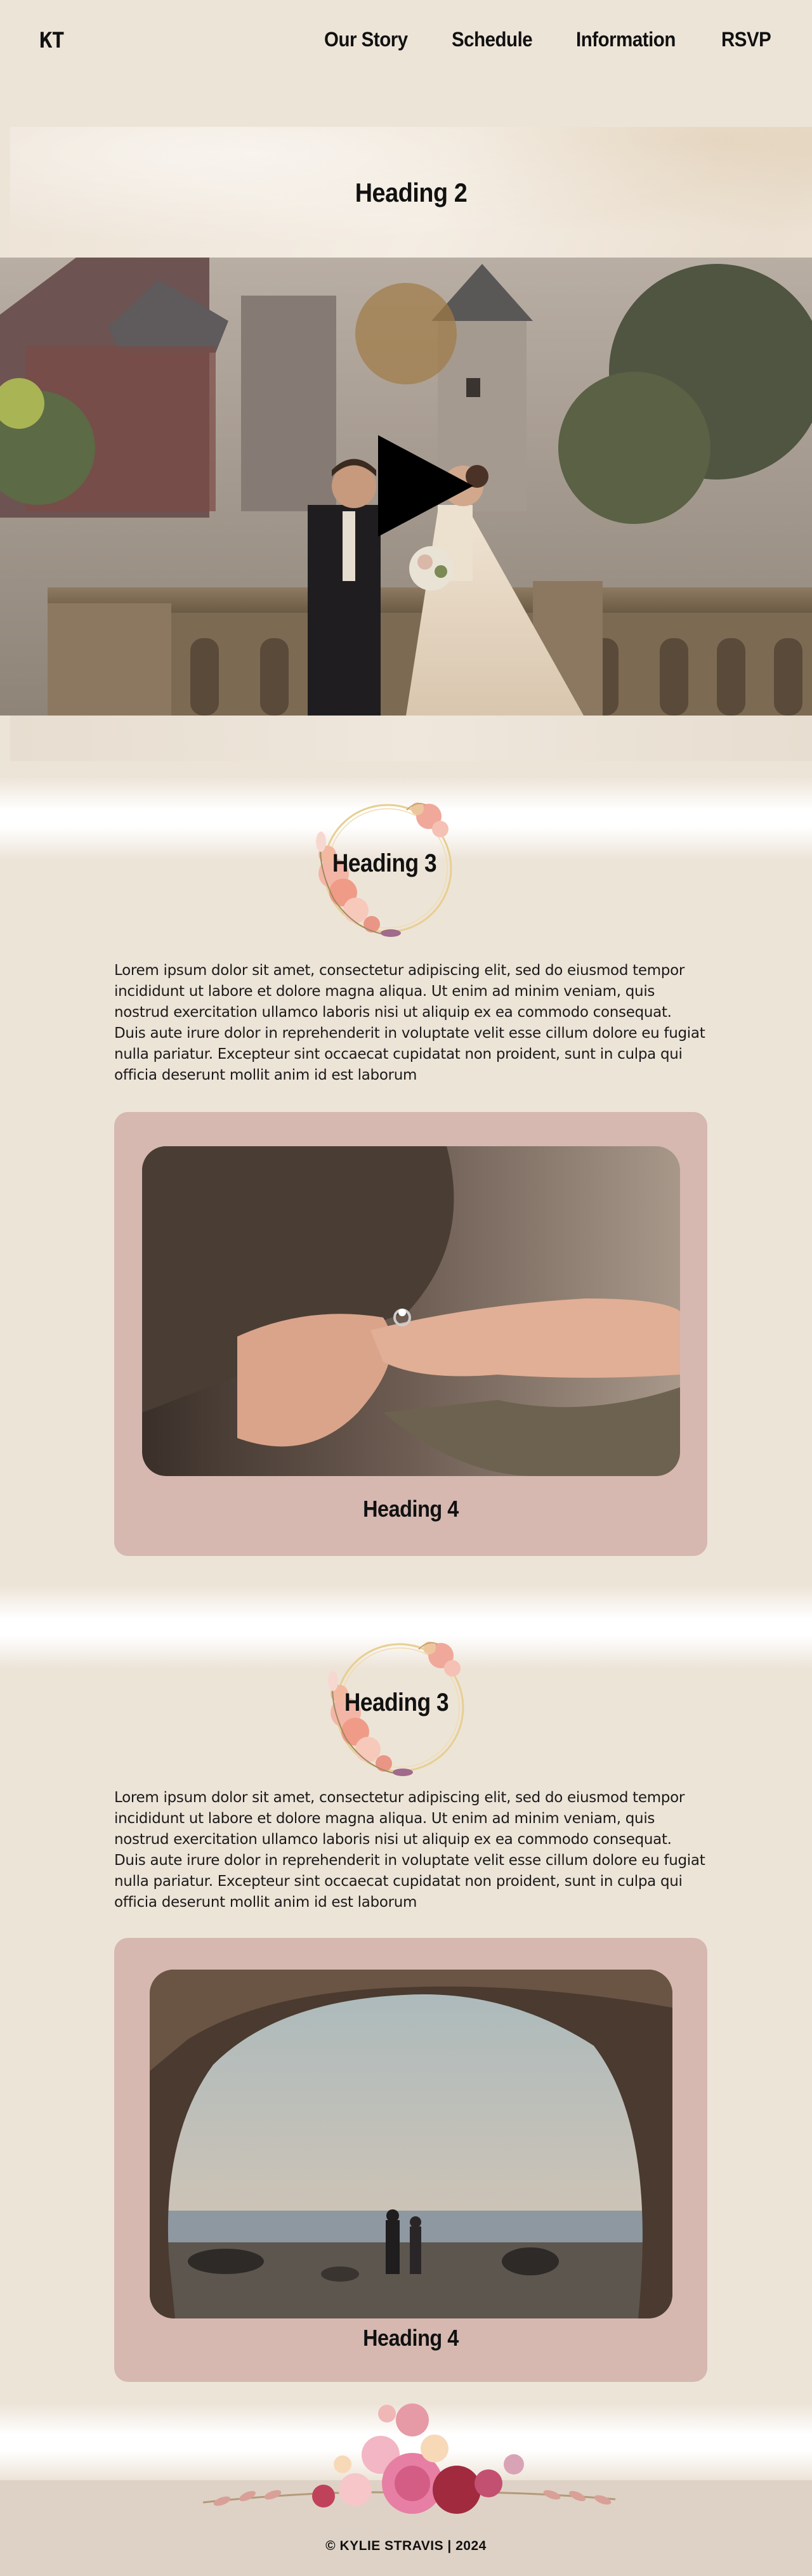 Image resolution: width=812 pixels, height=2576 pixels. What do you see at coordinates (412, 193) in the screenshot?
I see `hero-heading: Heading 2` at bounding box center [412, 193].